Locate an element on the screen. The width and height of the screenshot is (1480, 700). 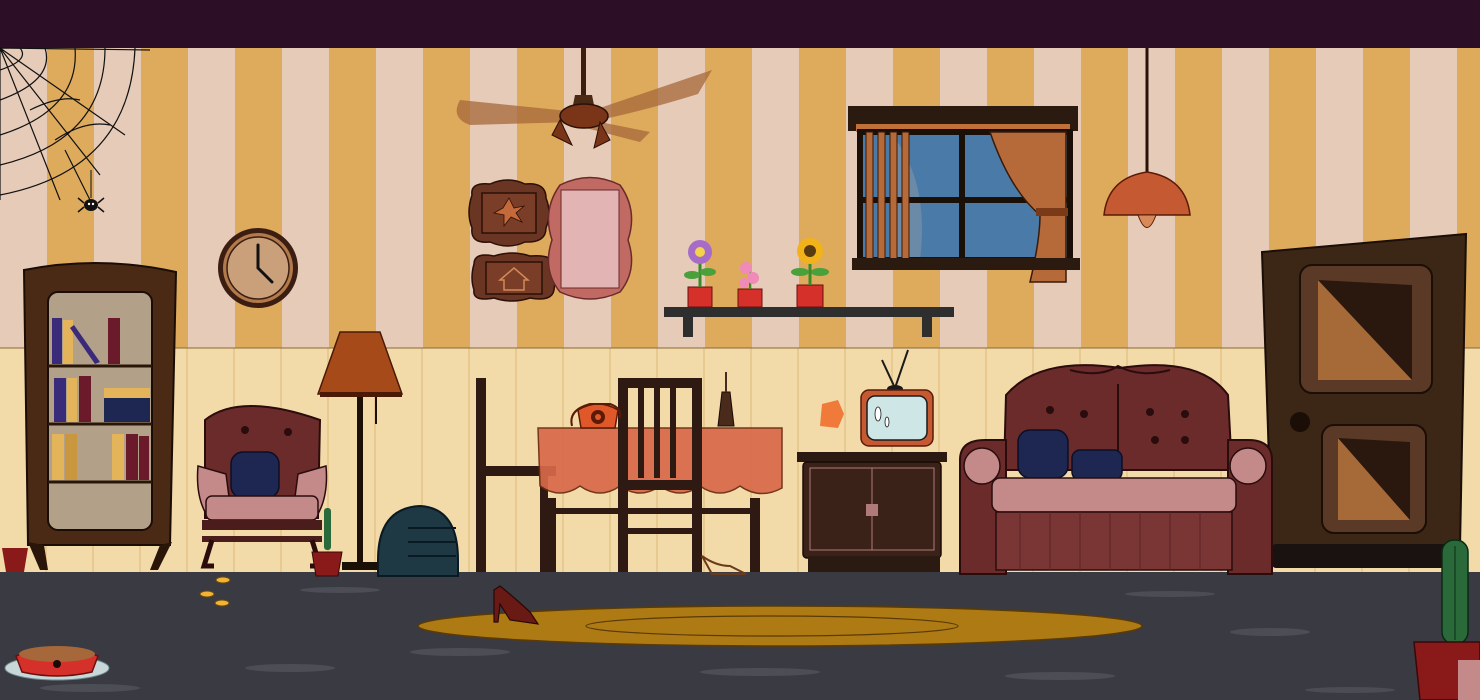
leaf-frame-icon is located at coordinates (509, 213).